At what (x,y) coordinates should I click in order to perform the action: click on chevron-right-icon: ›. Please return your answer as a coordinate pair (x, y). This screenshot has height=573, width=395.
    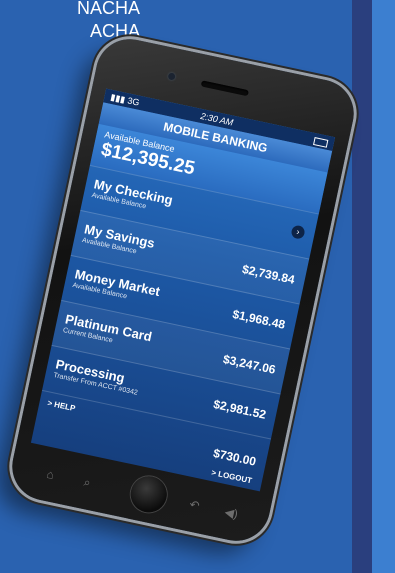
    Looking at the image, I should click on (298, 232).